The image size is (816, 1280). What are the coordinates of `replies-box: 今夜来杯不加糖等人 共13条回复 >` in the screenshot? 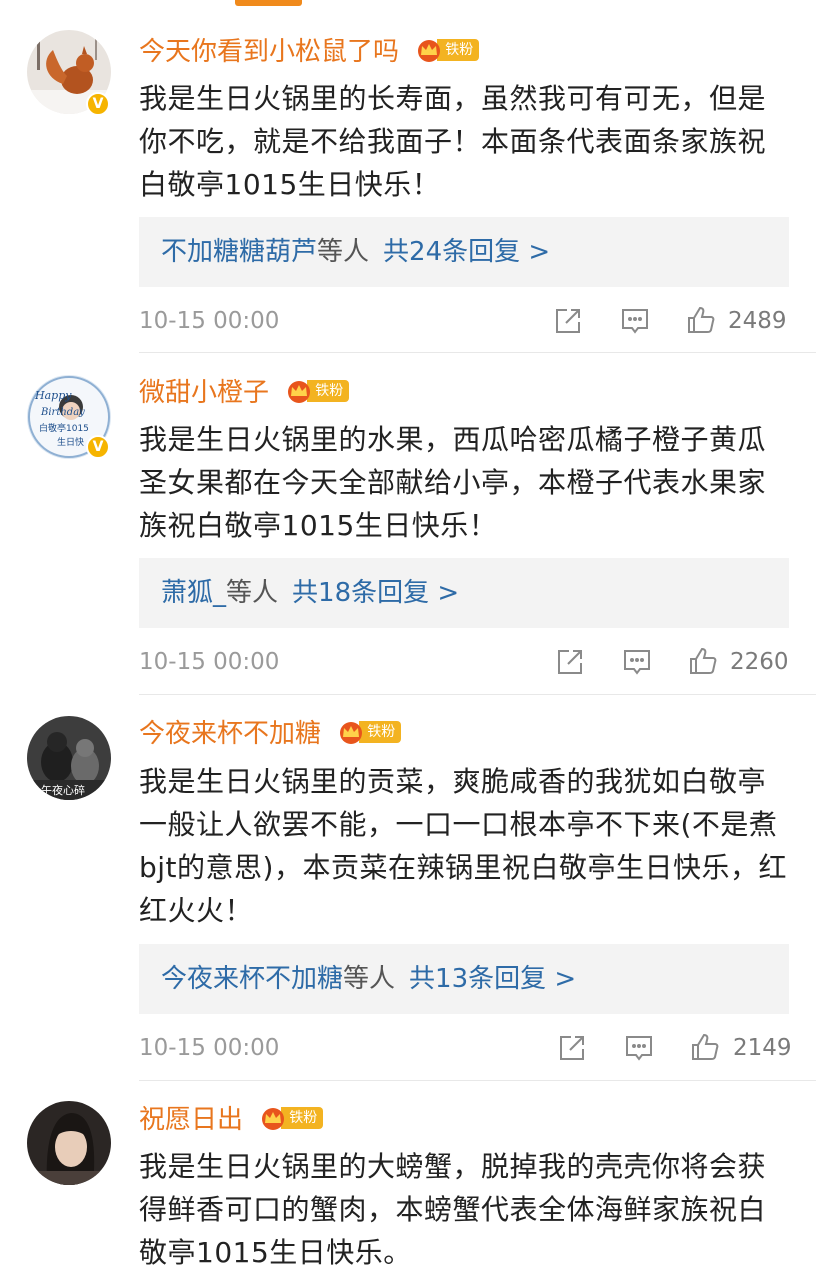 It's located at (464, 979).